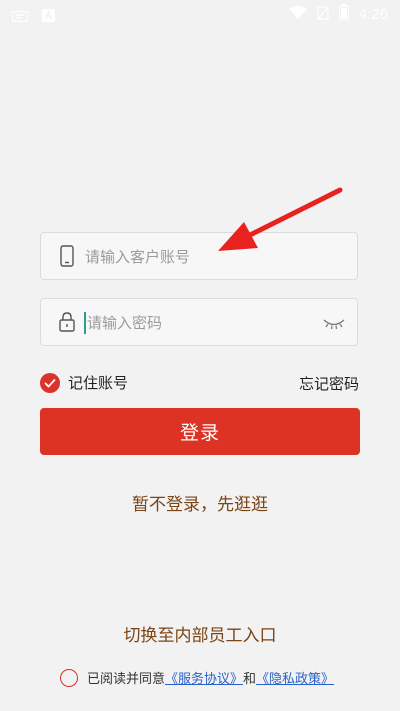 Image resolution: width=400 pixels, height=711 pixels. I want to click on agreement-conjunction: 和, so click(250, 679).